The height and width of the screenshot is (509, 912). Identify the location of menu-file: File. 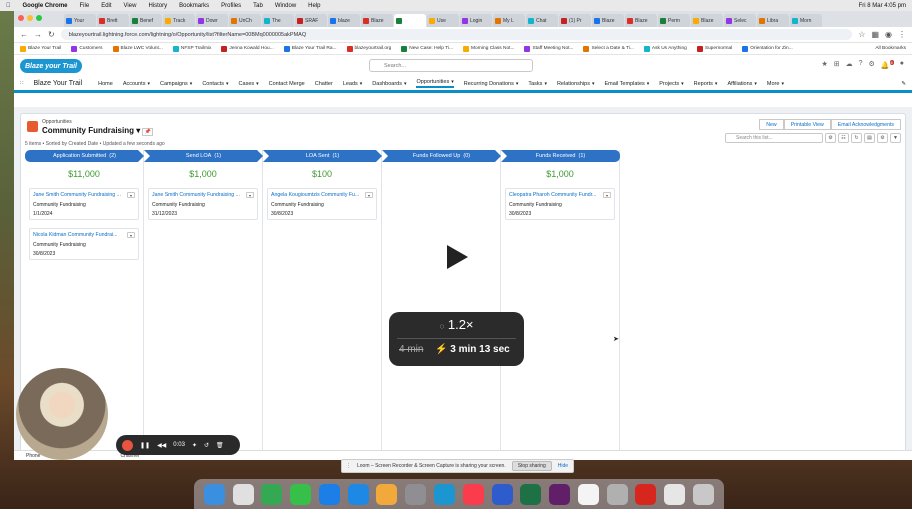
(85, 6).